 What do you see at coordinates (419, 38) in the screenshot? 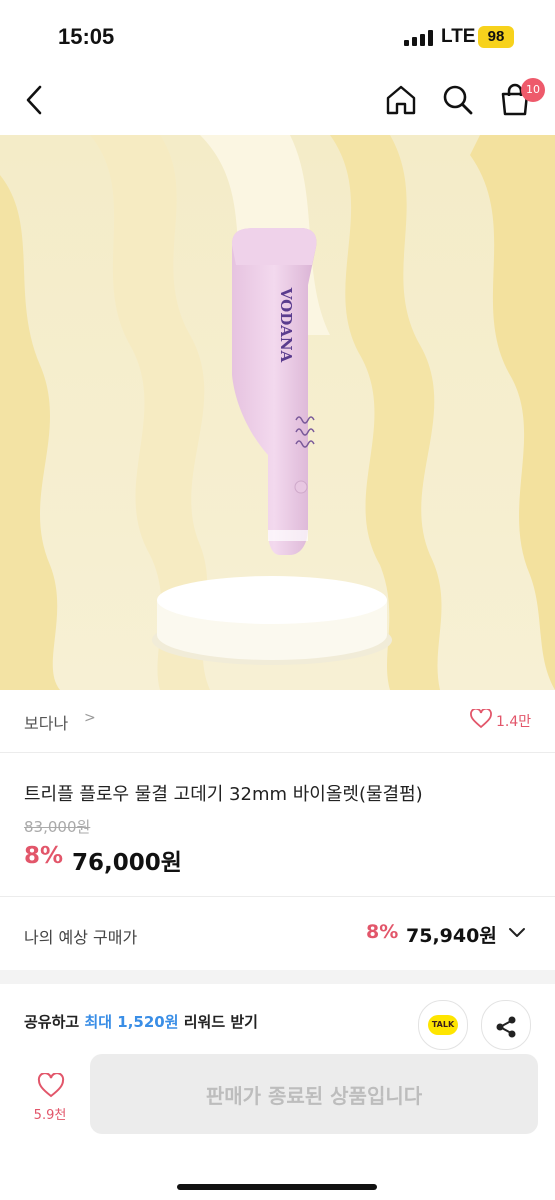
I see `signal-icon` at bounding box center [419, 38].